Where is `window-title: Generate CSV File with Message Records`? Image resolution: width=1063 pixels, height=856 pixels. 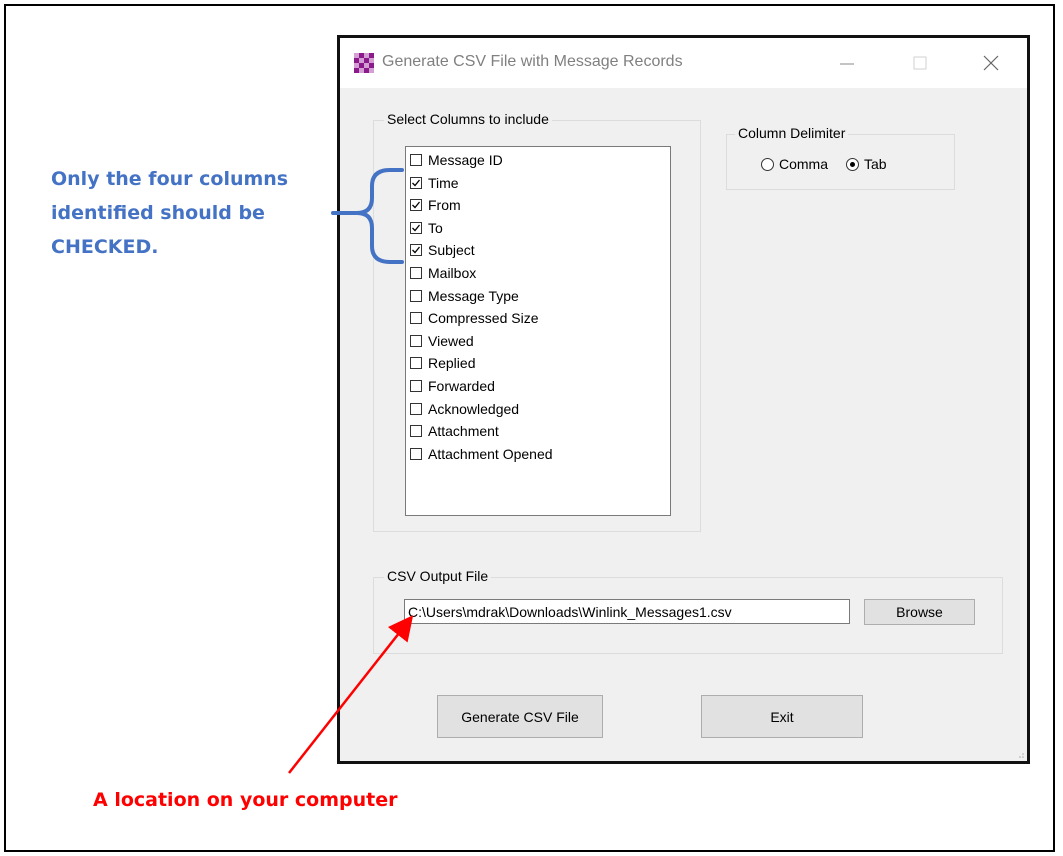 window-title: Generate CSV File with Message Records is located at coordinates (532, 61).